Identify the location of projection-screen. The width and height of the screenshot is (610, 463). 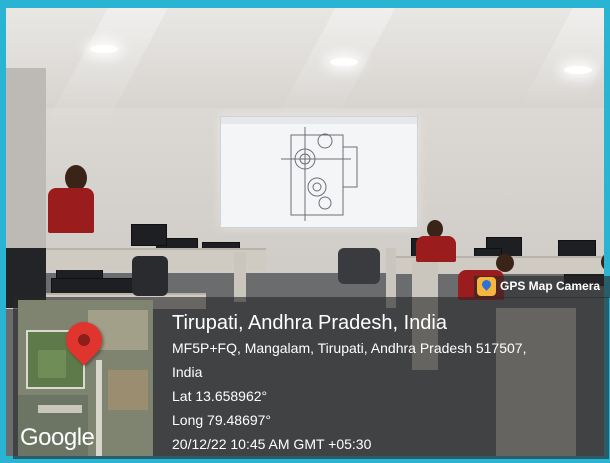
(319, 172).